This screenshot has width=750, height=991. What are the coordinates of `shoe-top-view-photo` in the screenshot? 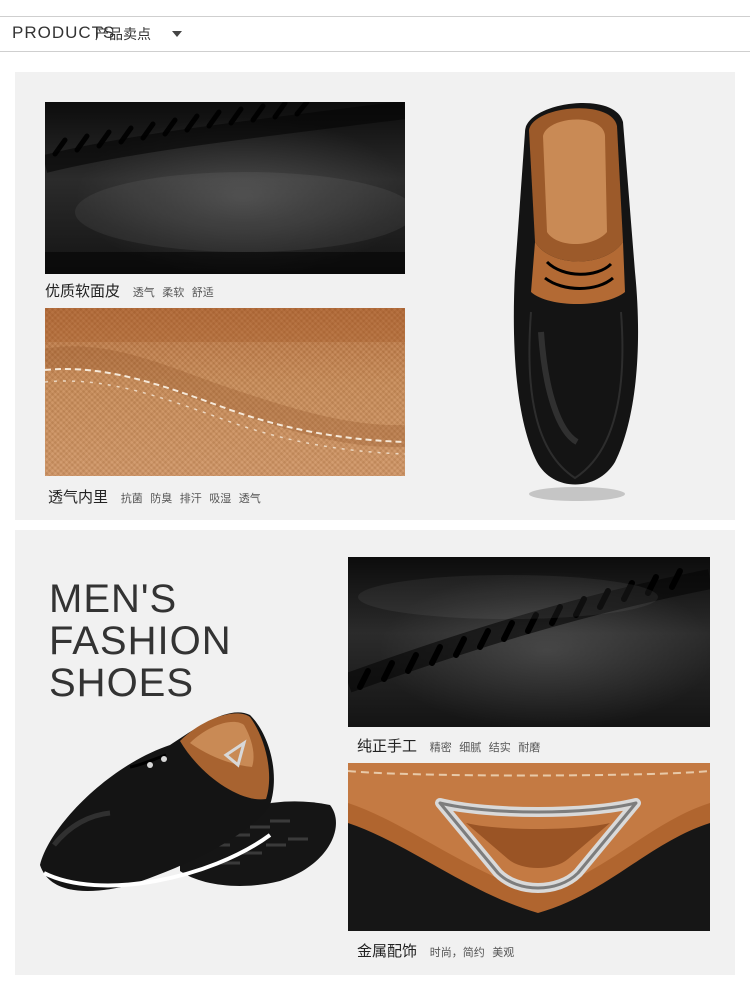 It's located at (575, 302).